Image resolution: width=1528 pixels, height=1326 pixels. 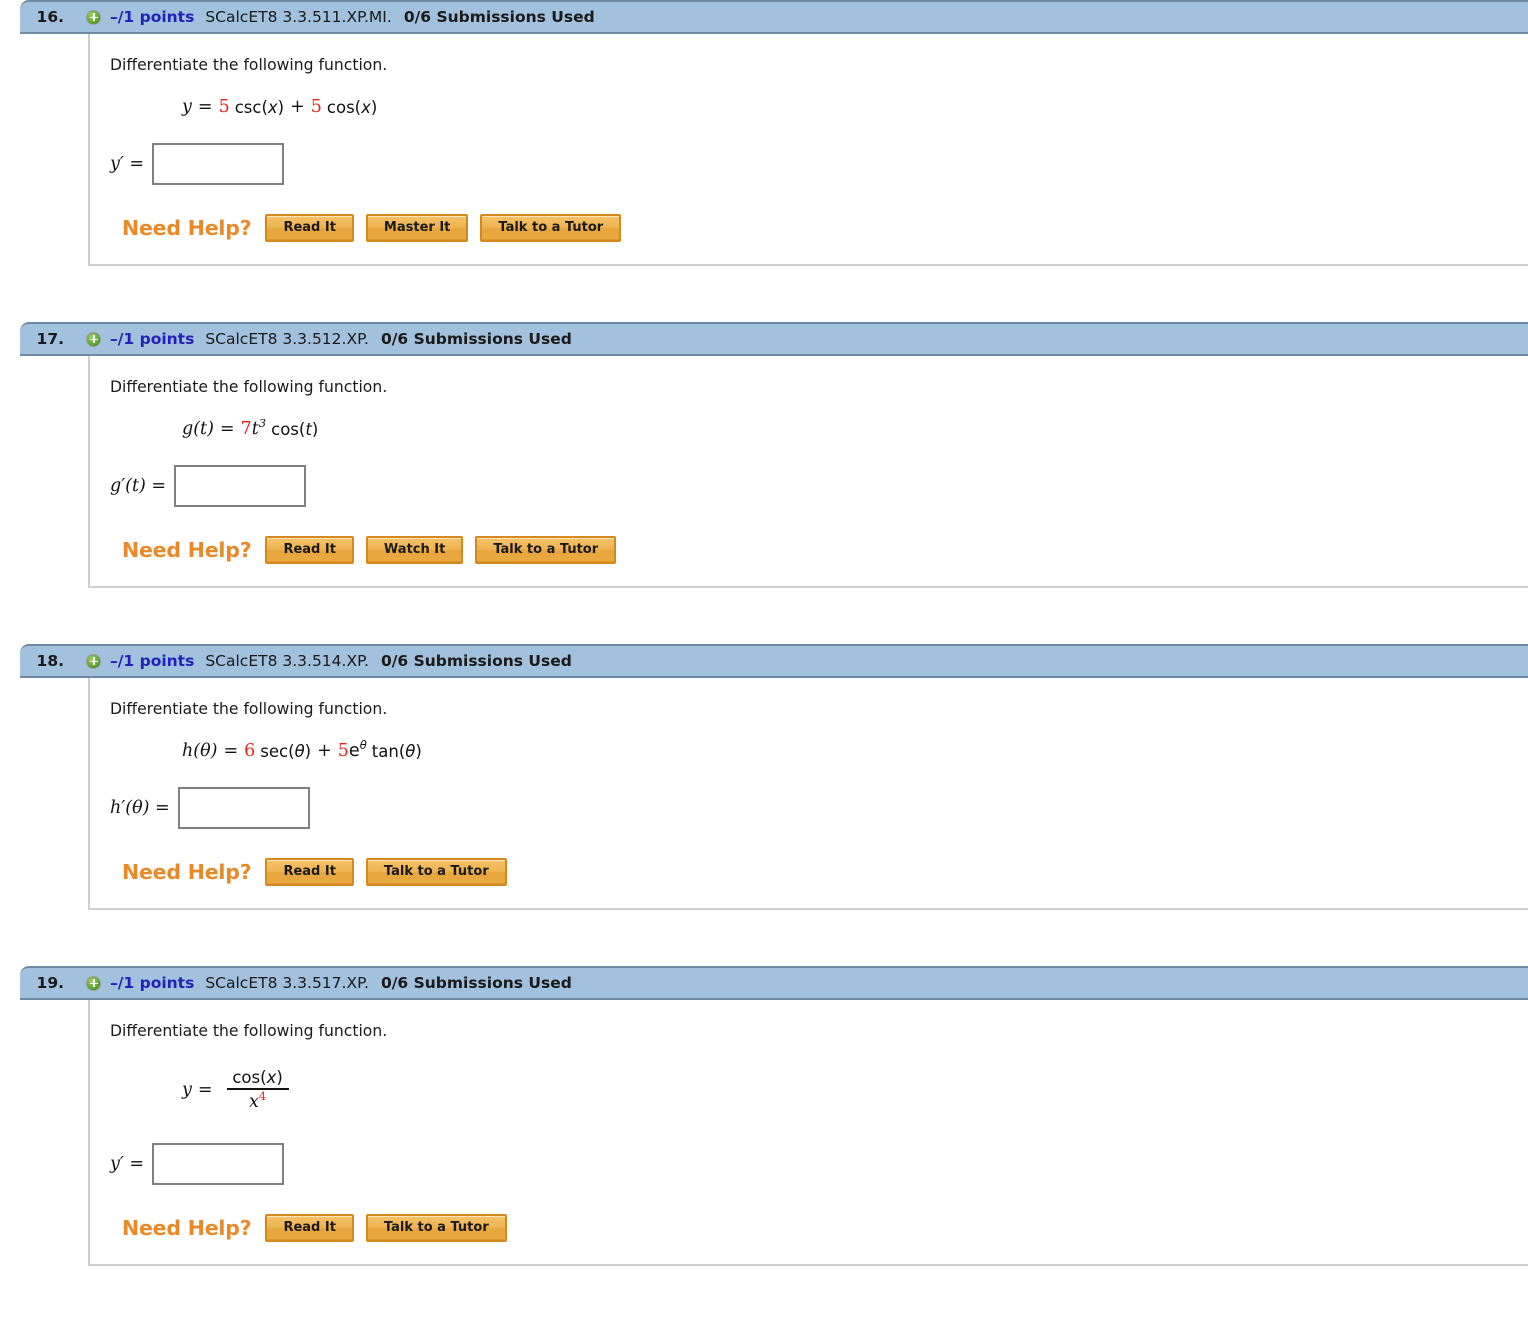 I want to click on expr-term-2: cos(x), so click(x=352, y=107).